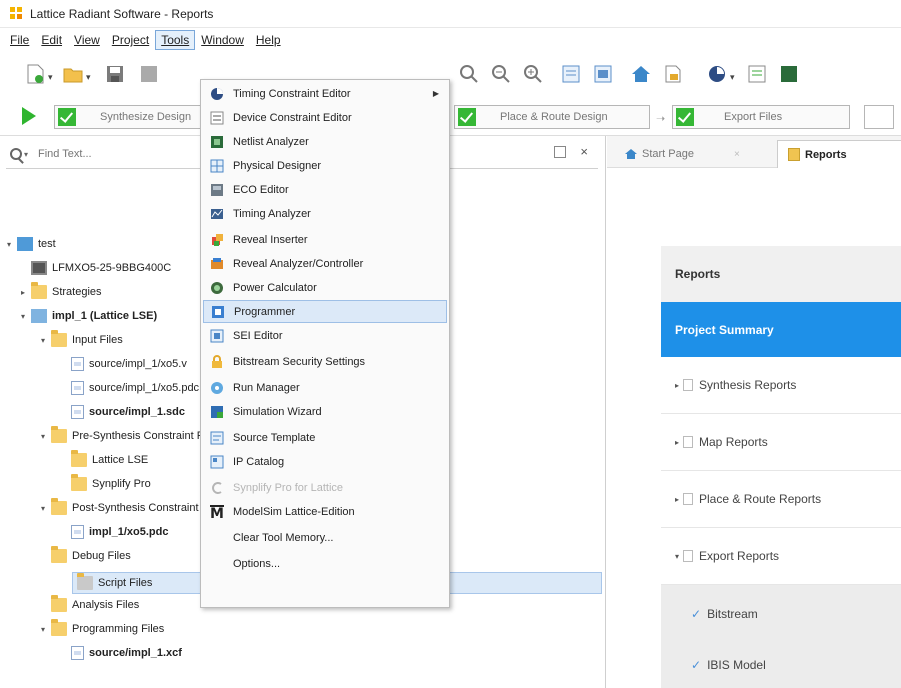  Describe the element at coordinates (103, 460) in the screenshot. I see `tree-item-lattice-lse: Lattice LSE` at that location.